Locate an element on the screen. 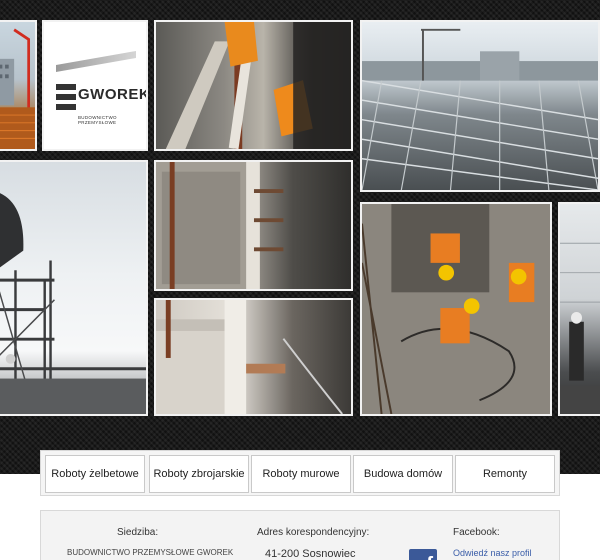 The width and height of the screenshot is (600, 560). facebook-link: Odwiedź nasz profil is located at coordinates (492, 553).